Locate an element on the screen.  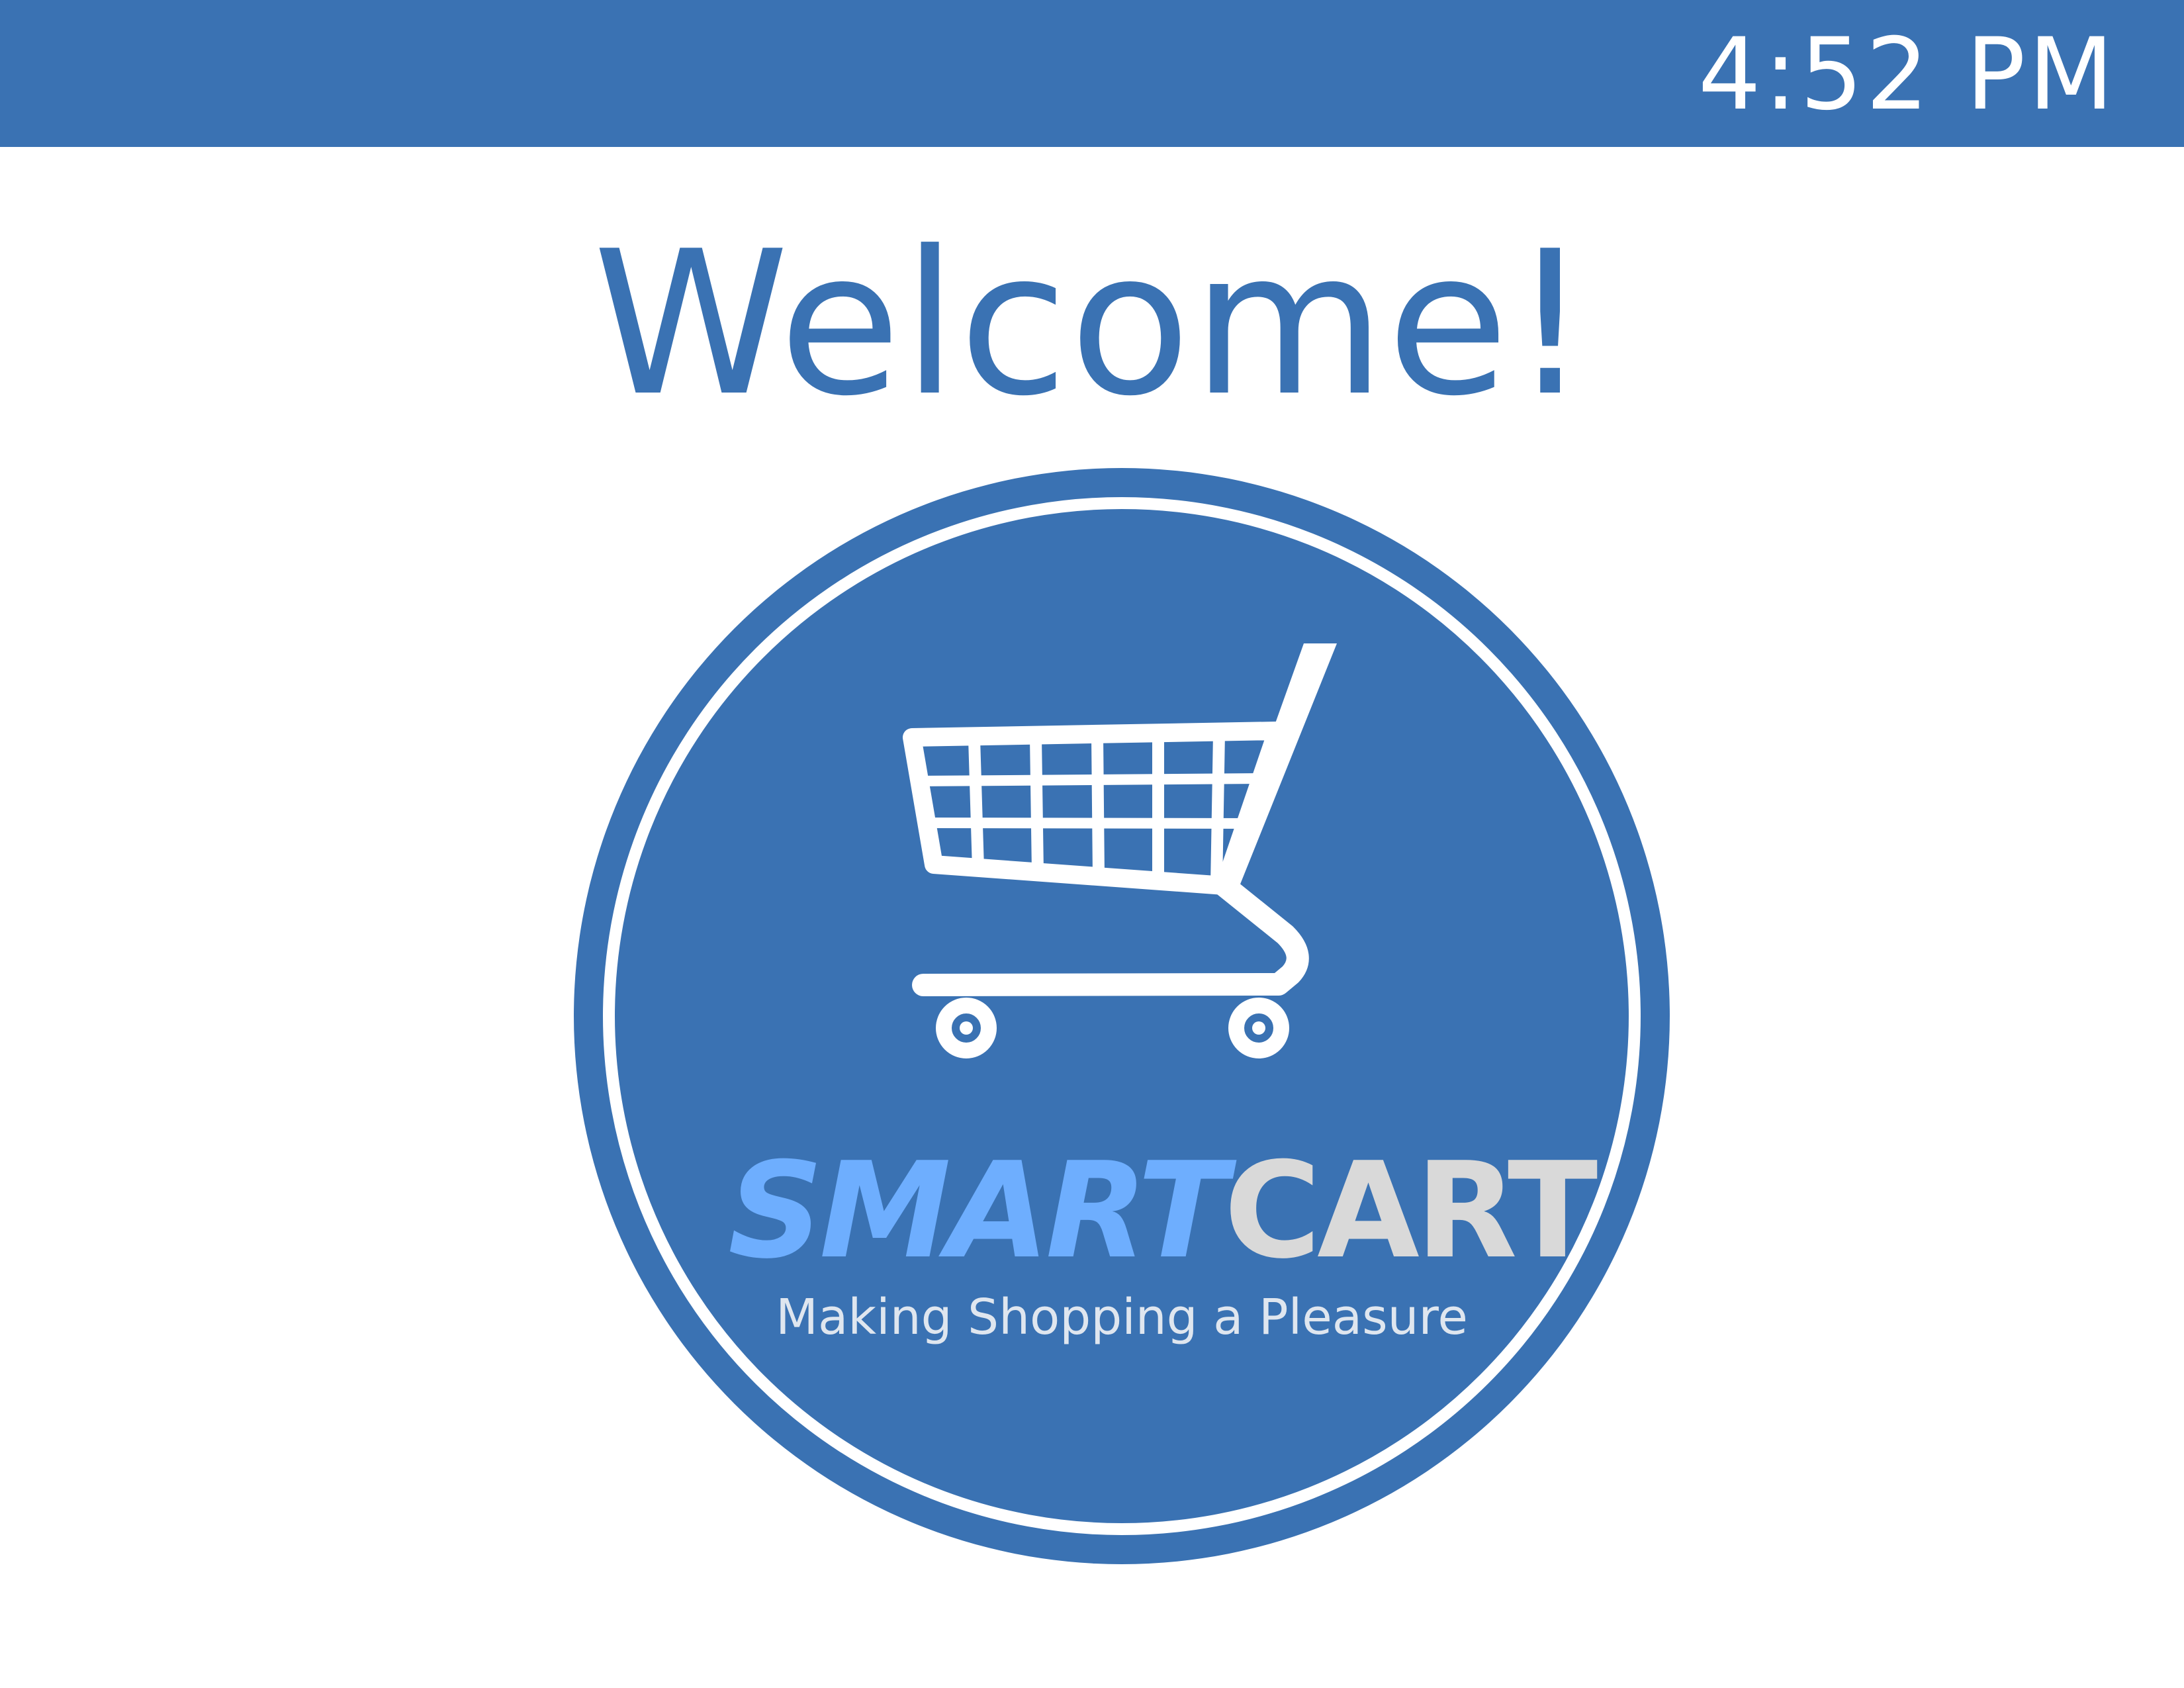
welcome-title: Welcome! is located at coordinates (1092, 324).